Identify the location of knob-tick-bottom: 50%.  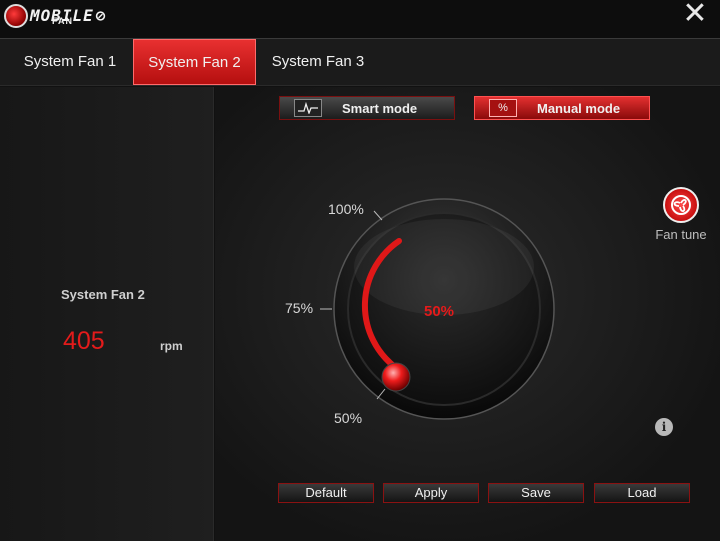
(348, 418).